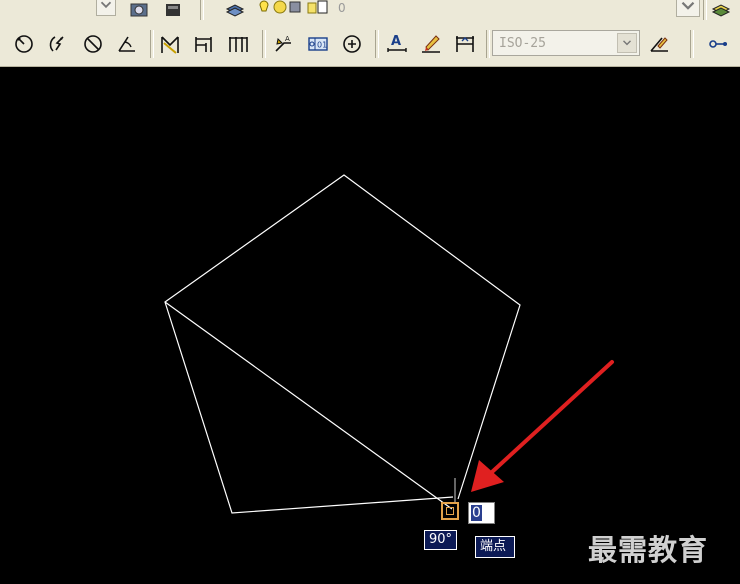  Describe the element at coordinates (542, 426) in the screenshot. I see `annotation-arrow` at that location.